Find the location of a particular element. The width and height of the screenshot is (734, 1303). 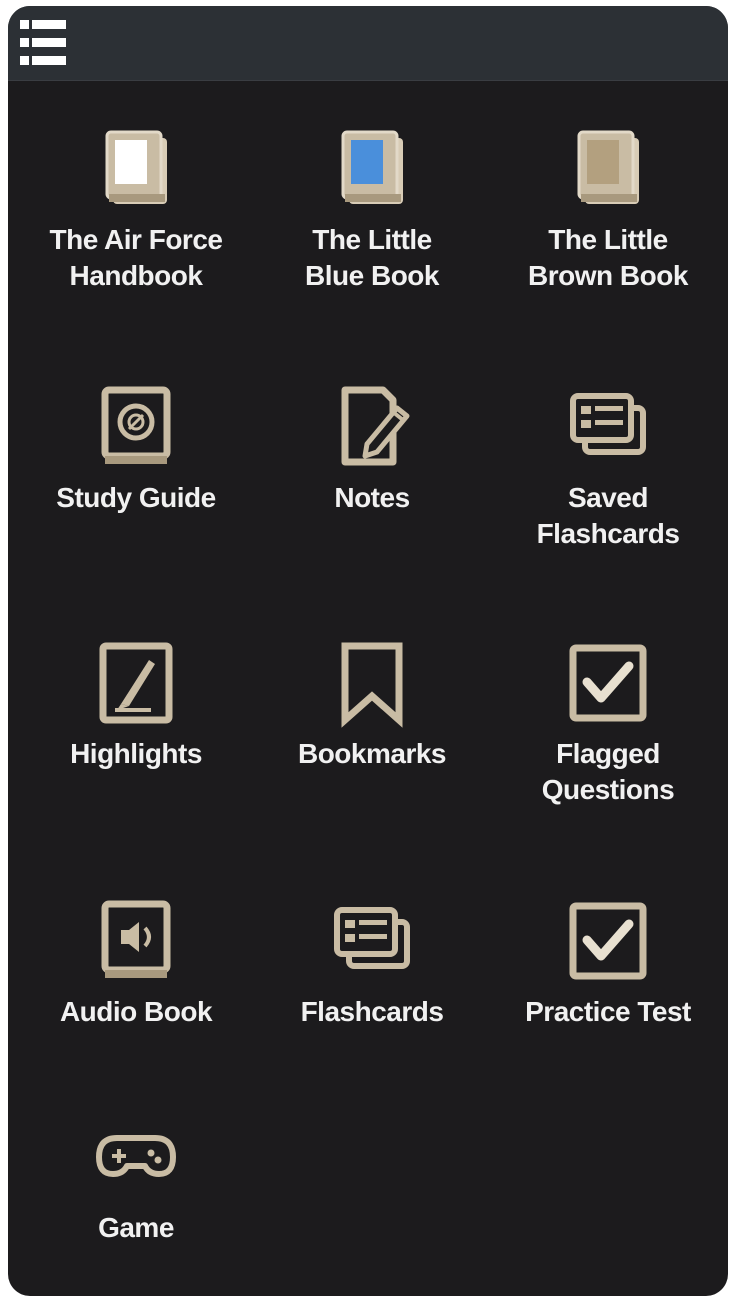

menu-item-audio-book: Audio Book is located at coordinates (136, 963).